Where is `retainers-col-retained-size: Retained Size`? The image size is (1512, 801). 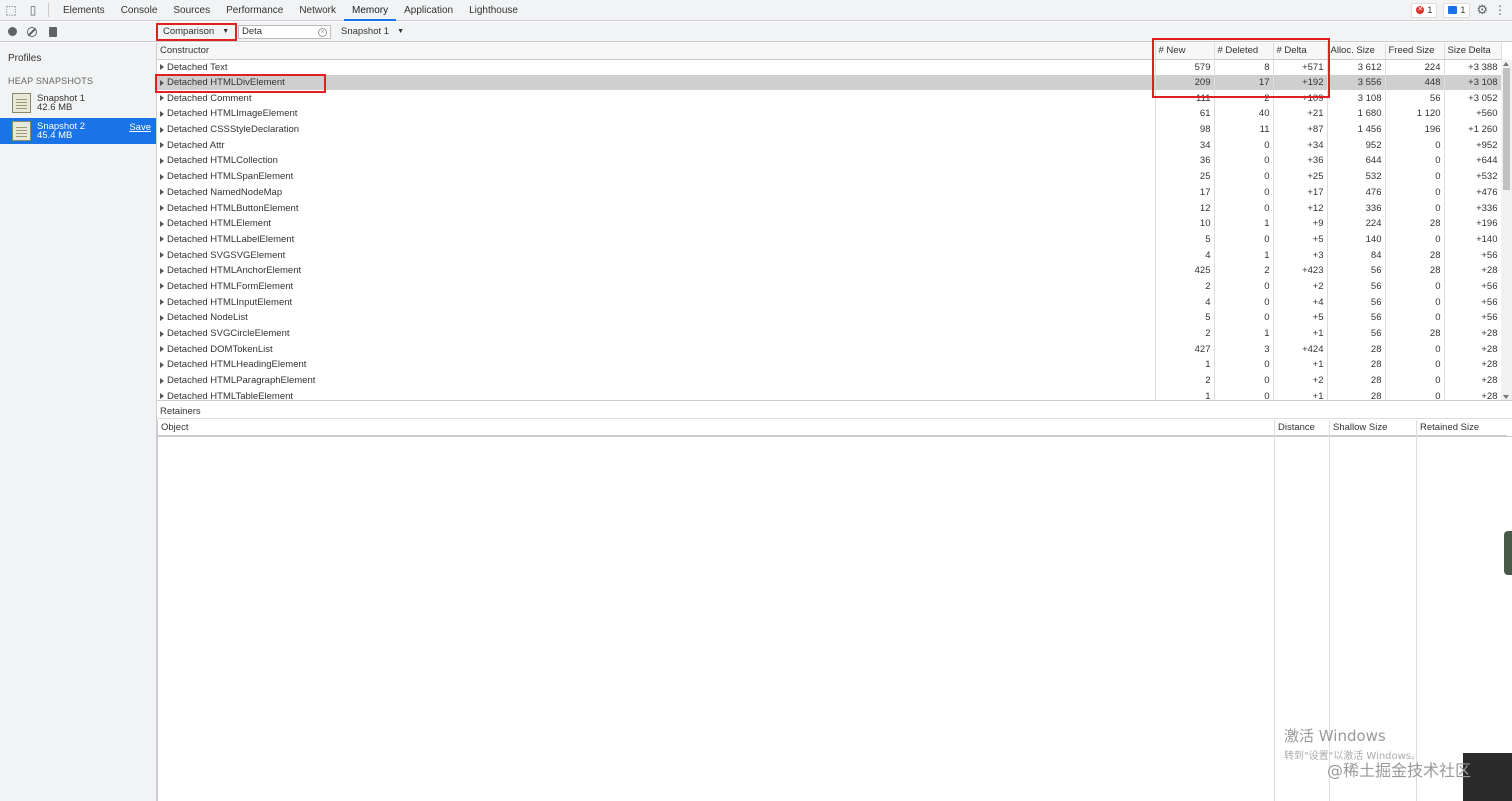
retainers-col-retained-size: Retained Size is located at coordinates (1462, 428).